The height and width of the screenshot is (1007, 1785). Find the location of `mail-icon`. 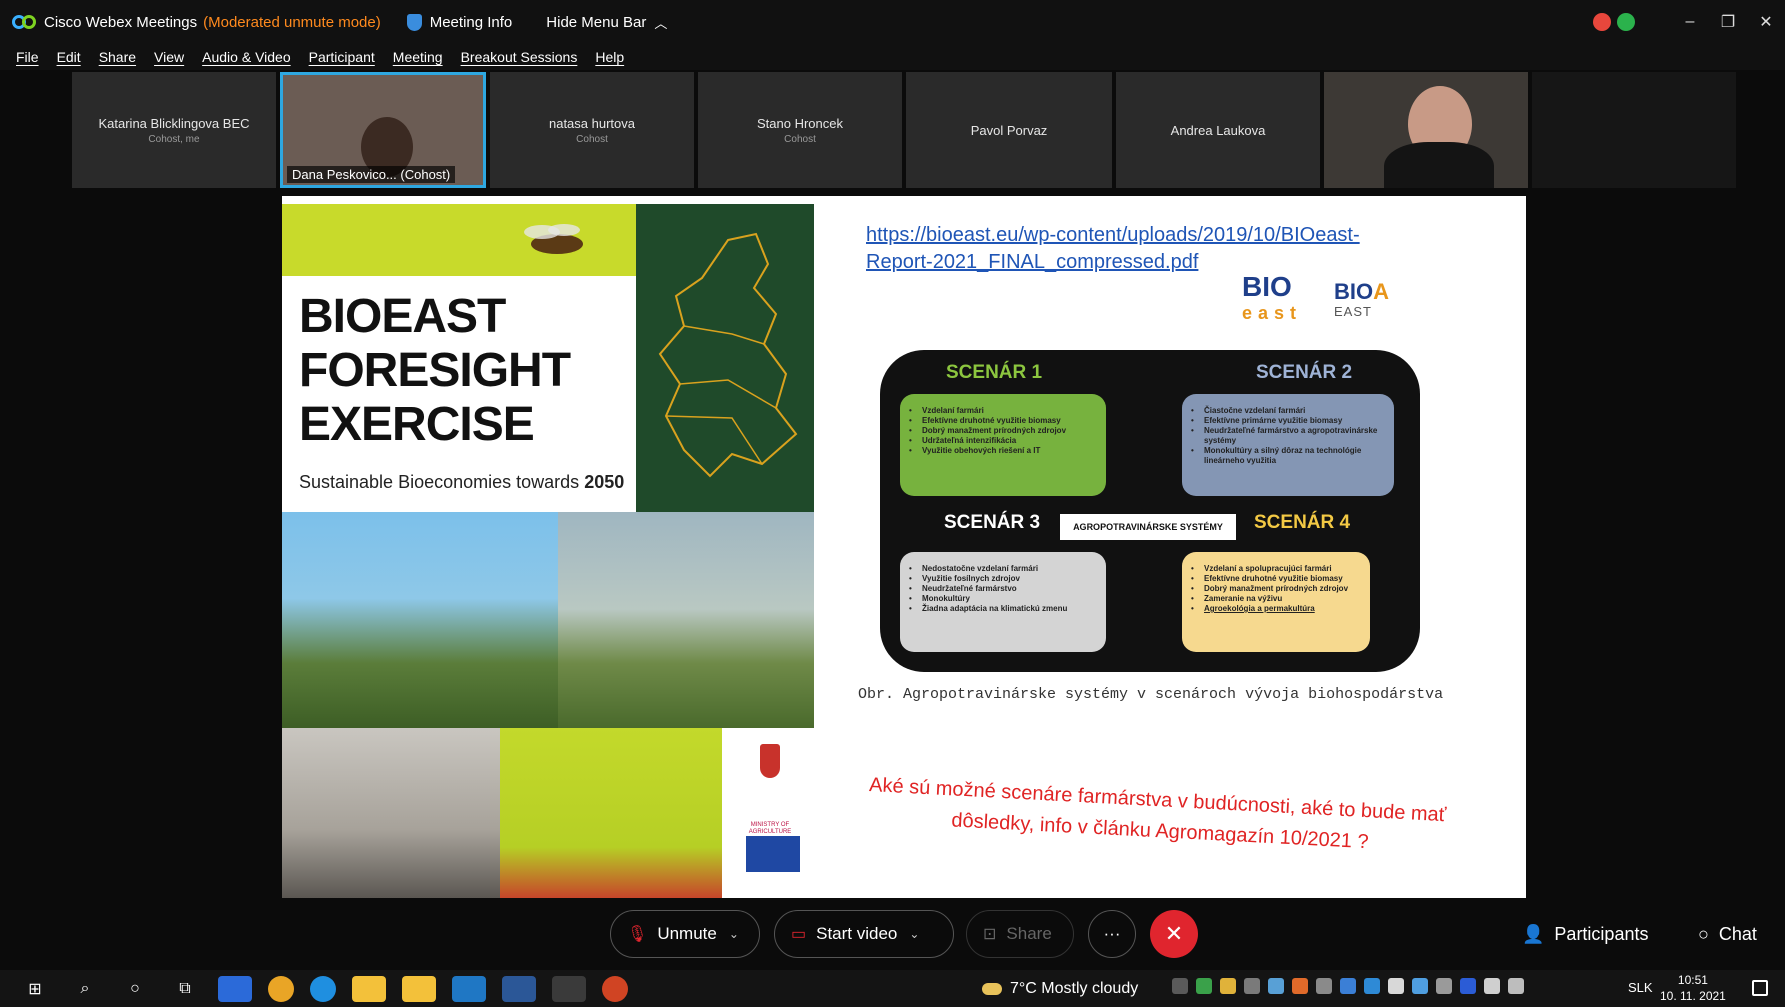

mail-icon is located at coordinates (469, 988).